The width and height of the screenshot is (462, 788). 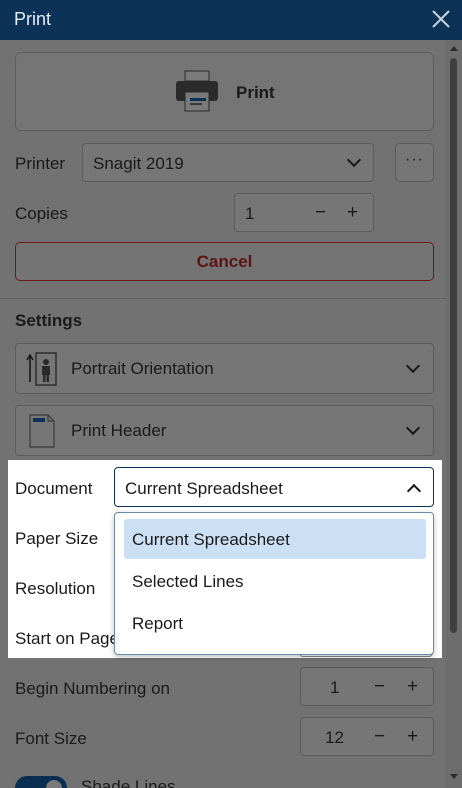 What do you see at coordinates (41, 213) in the screenshot?
I see `copies-label: Copies` at bounding box center [41, 213].